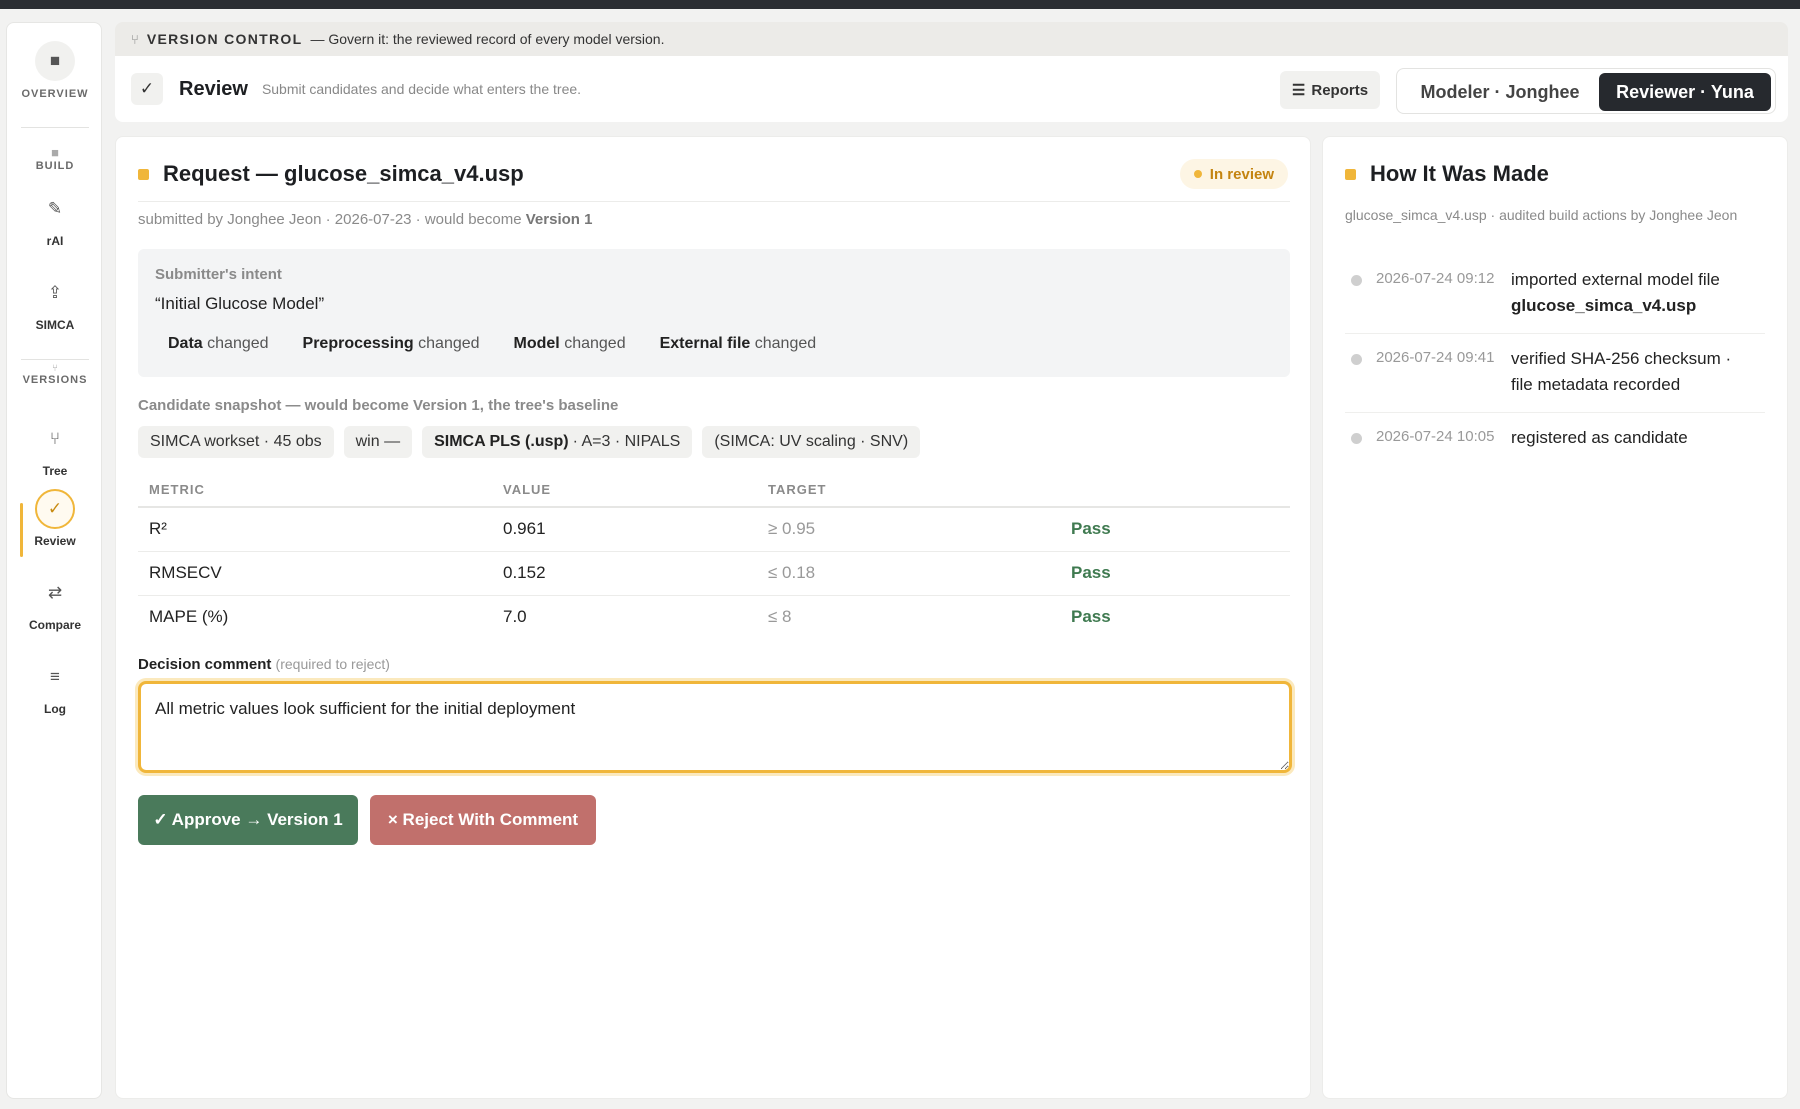 This screenshot has height=1109, width=1800. I want to click on snapshot-chip: SIMCA PLS (.usp) · A=3 · NIPALS, so click(557, 442).